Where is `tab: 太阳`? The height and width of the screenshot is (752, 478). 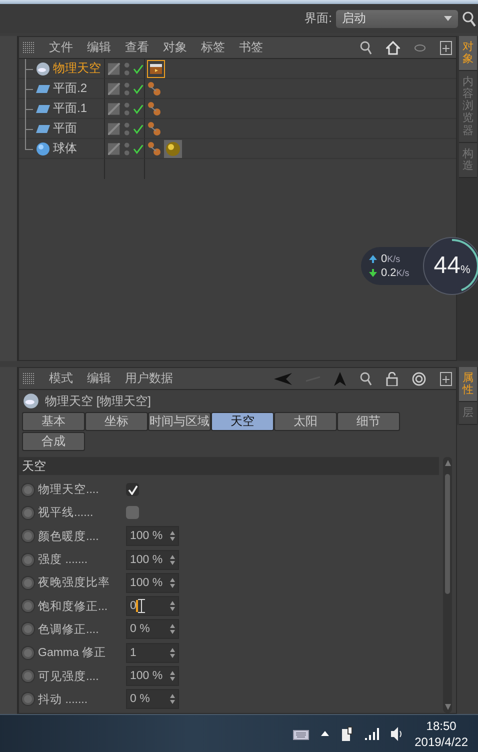
tab: 太阳 is located at coordinates (305, 421).